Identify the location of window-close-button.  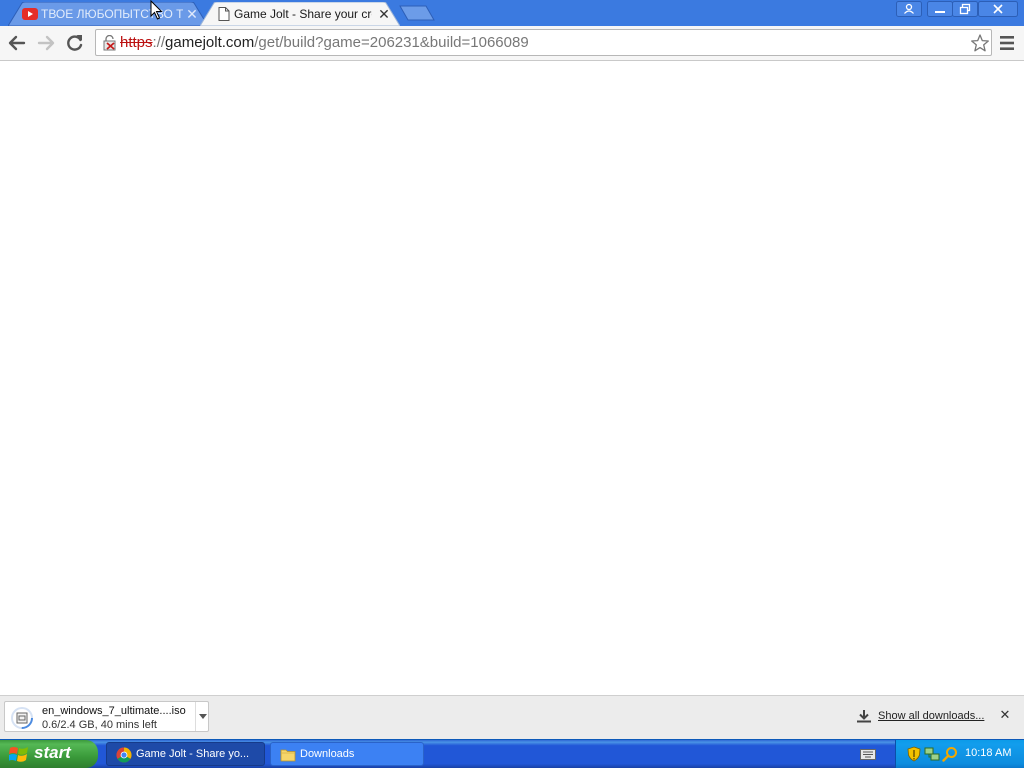
(998, 9).